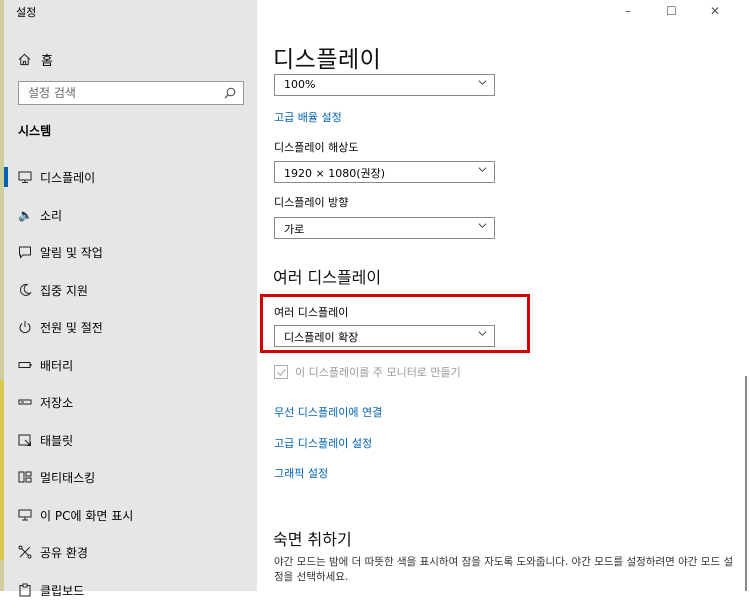  Describe the element at coordinates (25, 402) in the screenshot. I see `storage-icon` at that location.